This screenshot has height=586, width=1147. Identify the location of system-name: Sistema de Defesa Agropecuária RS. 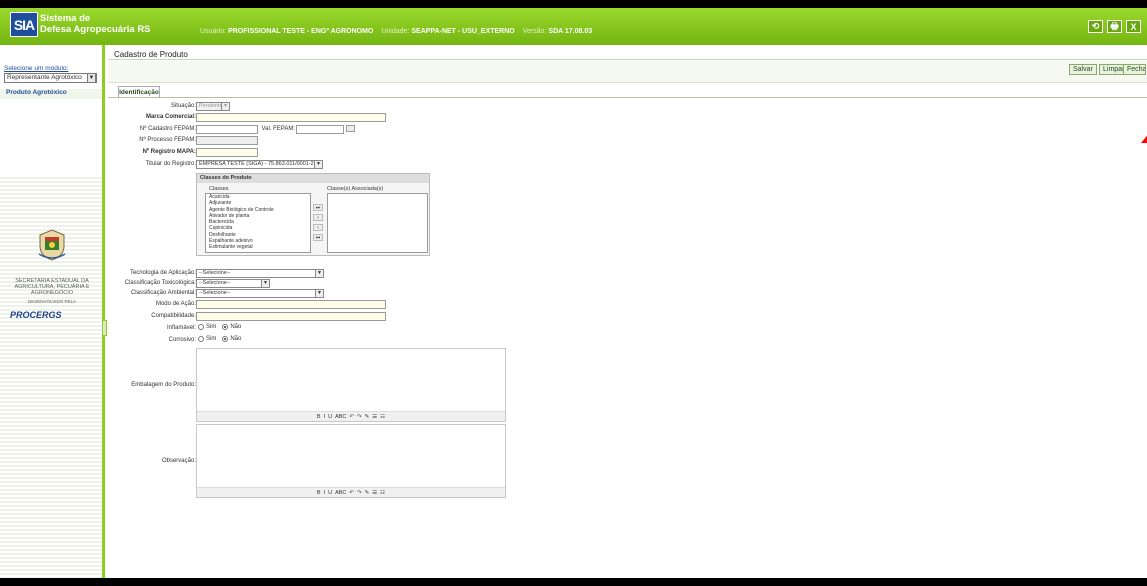
(95, 24).